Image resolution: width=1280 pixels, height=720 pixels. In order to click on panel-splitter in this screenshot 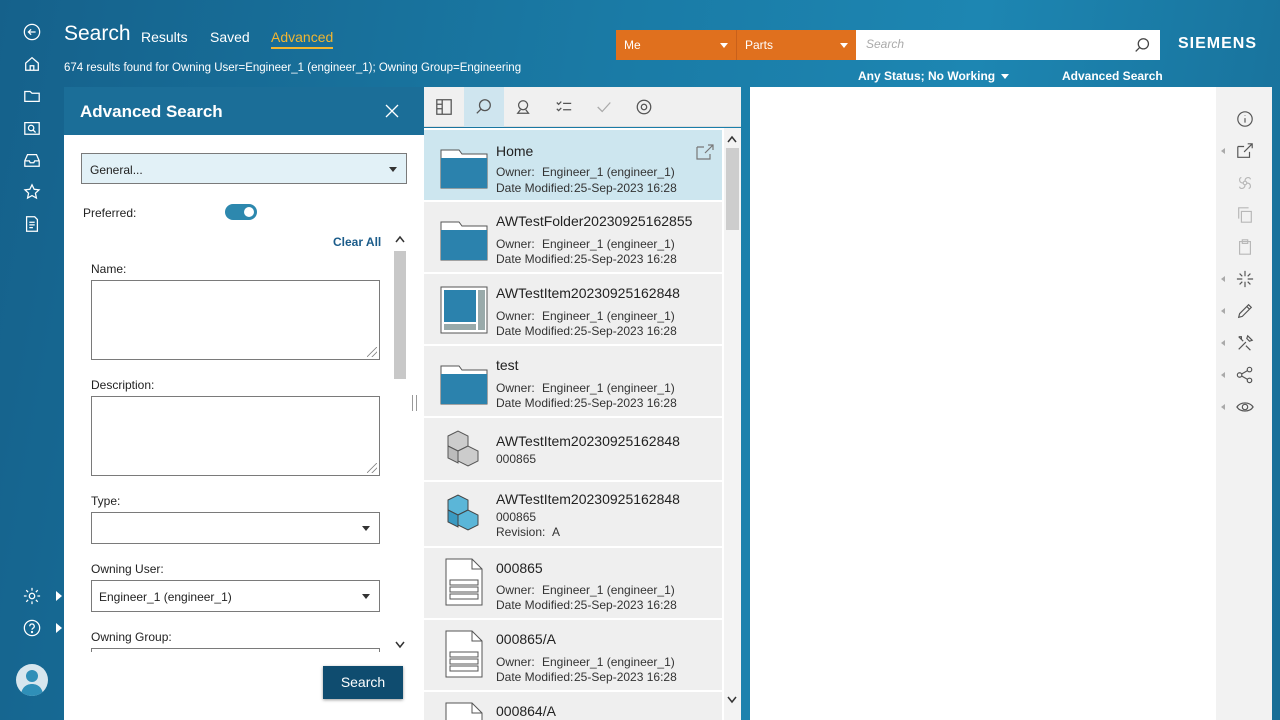, I will do `click(414, 403)`.